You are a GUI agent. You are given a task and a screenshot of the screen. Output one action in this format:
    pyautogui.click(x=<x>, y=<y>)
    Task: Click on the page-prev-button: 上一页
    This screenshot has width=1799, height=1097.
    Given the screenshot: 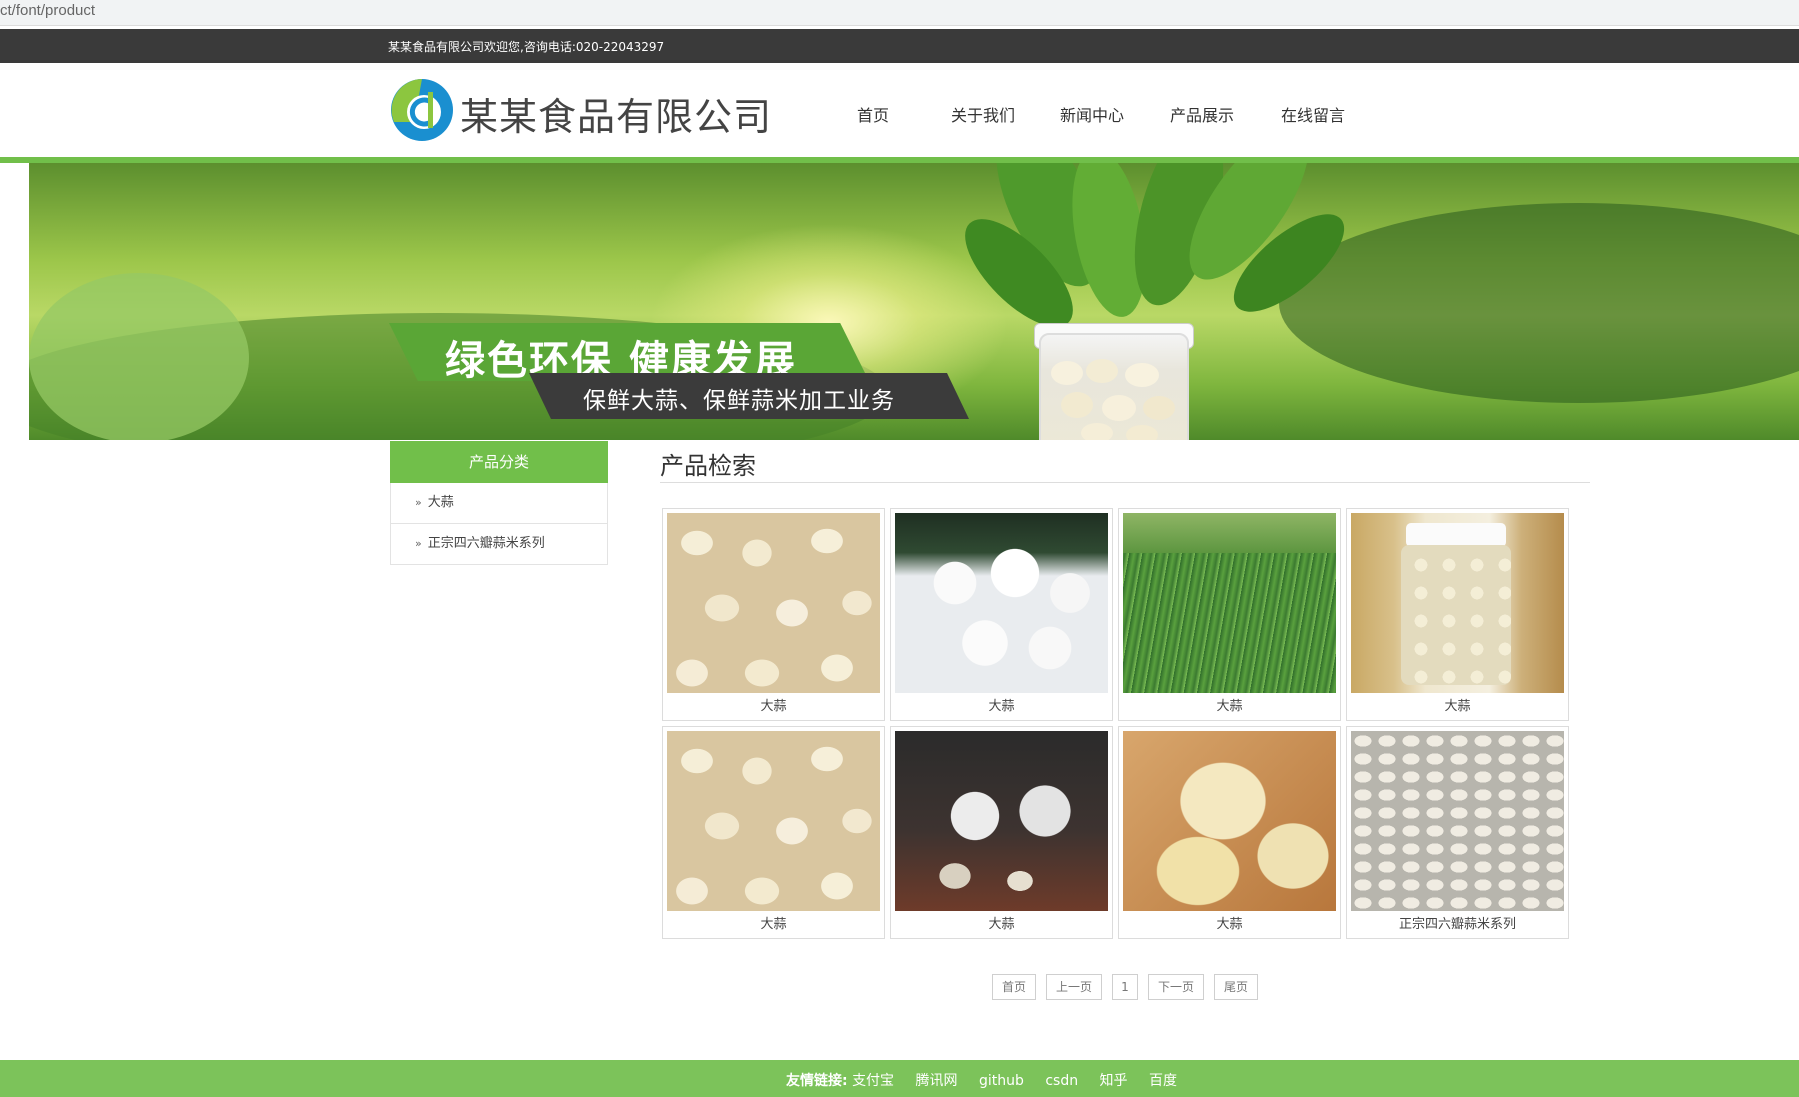 What is the action you would take?
    pyautogui.click(x=1074, y=987)
    